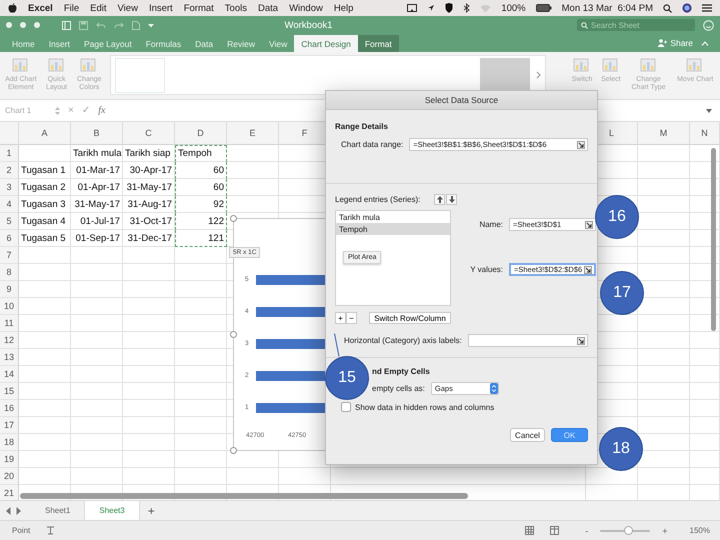 Image resolution: width=720 pixels, height=540 pixels. I want to click on horizontal-scrollbar, so click(244, 496).